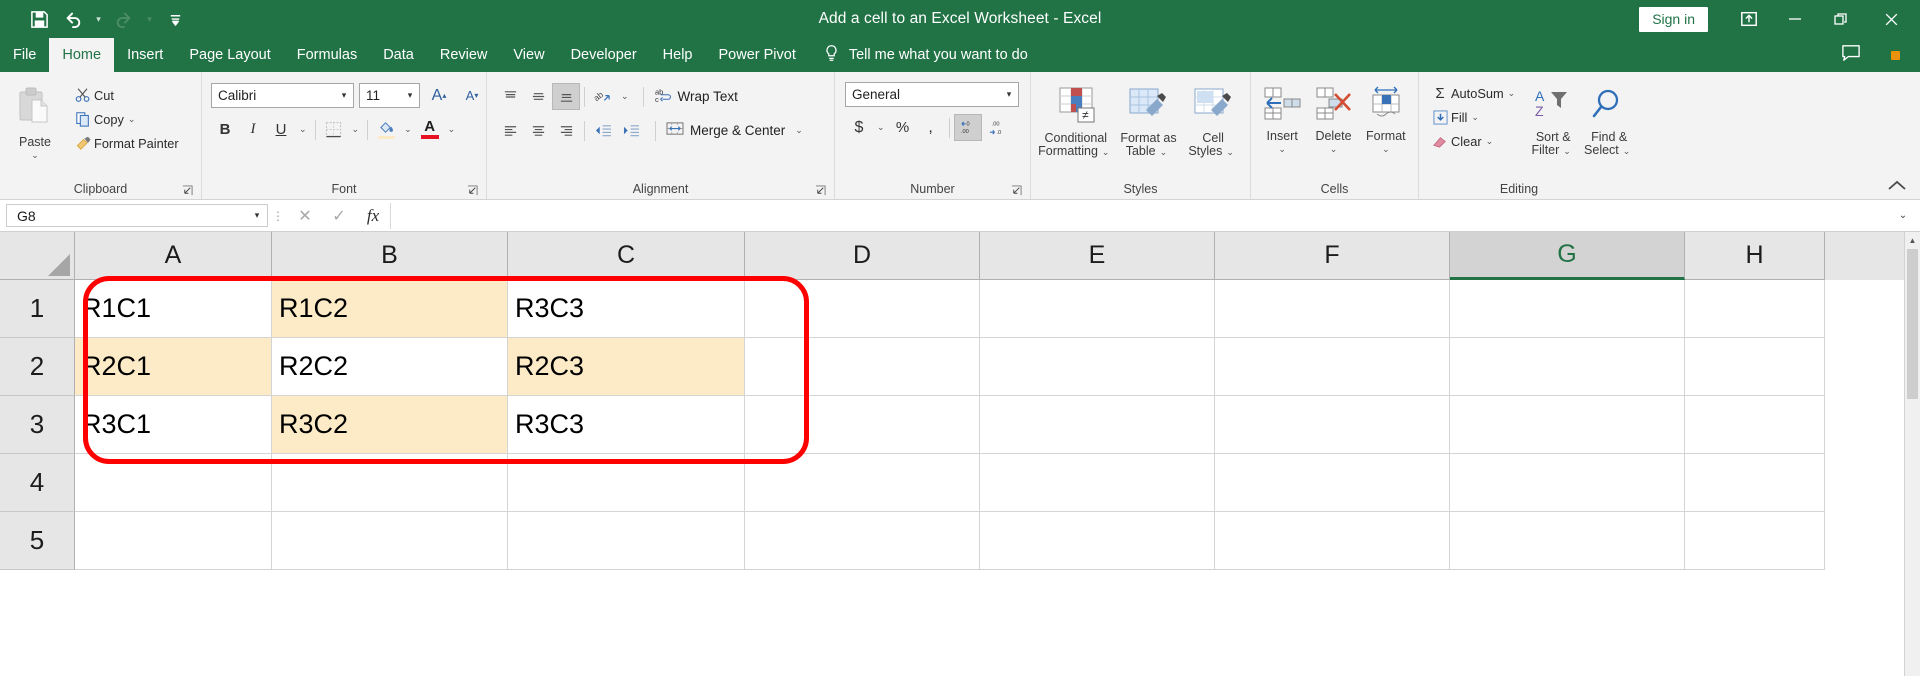 This screenshot has height=676, width=1920. What do you see at coordinates (430, 129) in the screenshot?
I see `font-color-icon: A` at bounding box center [430, 129].